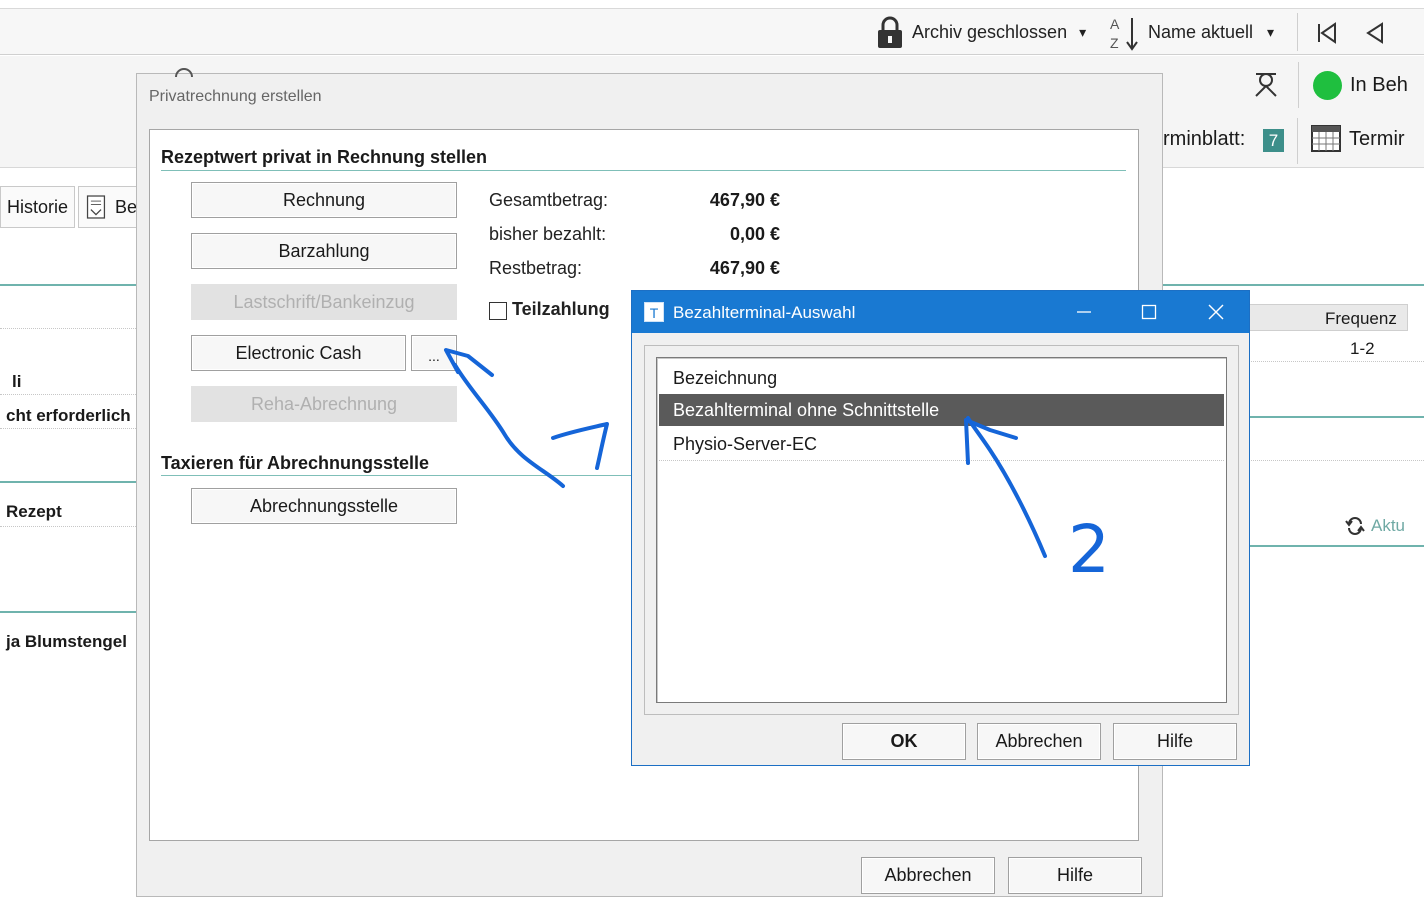  What do you see at coordinates (1201, 32) in the screenshot?
I see `sort-label: Name aktuell` at bounding box center [1201, 32].